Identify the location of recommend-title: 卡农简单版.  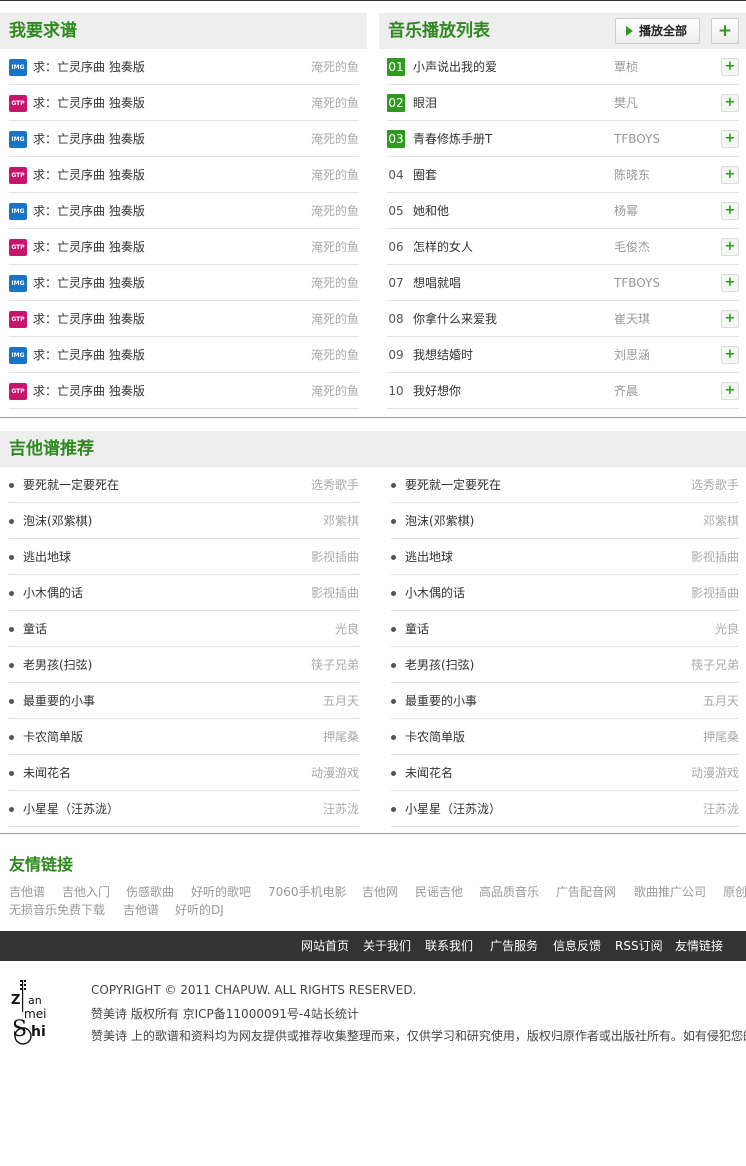
(435, 737).